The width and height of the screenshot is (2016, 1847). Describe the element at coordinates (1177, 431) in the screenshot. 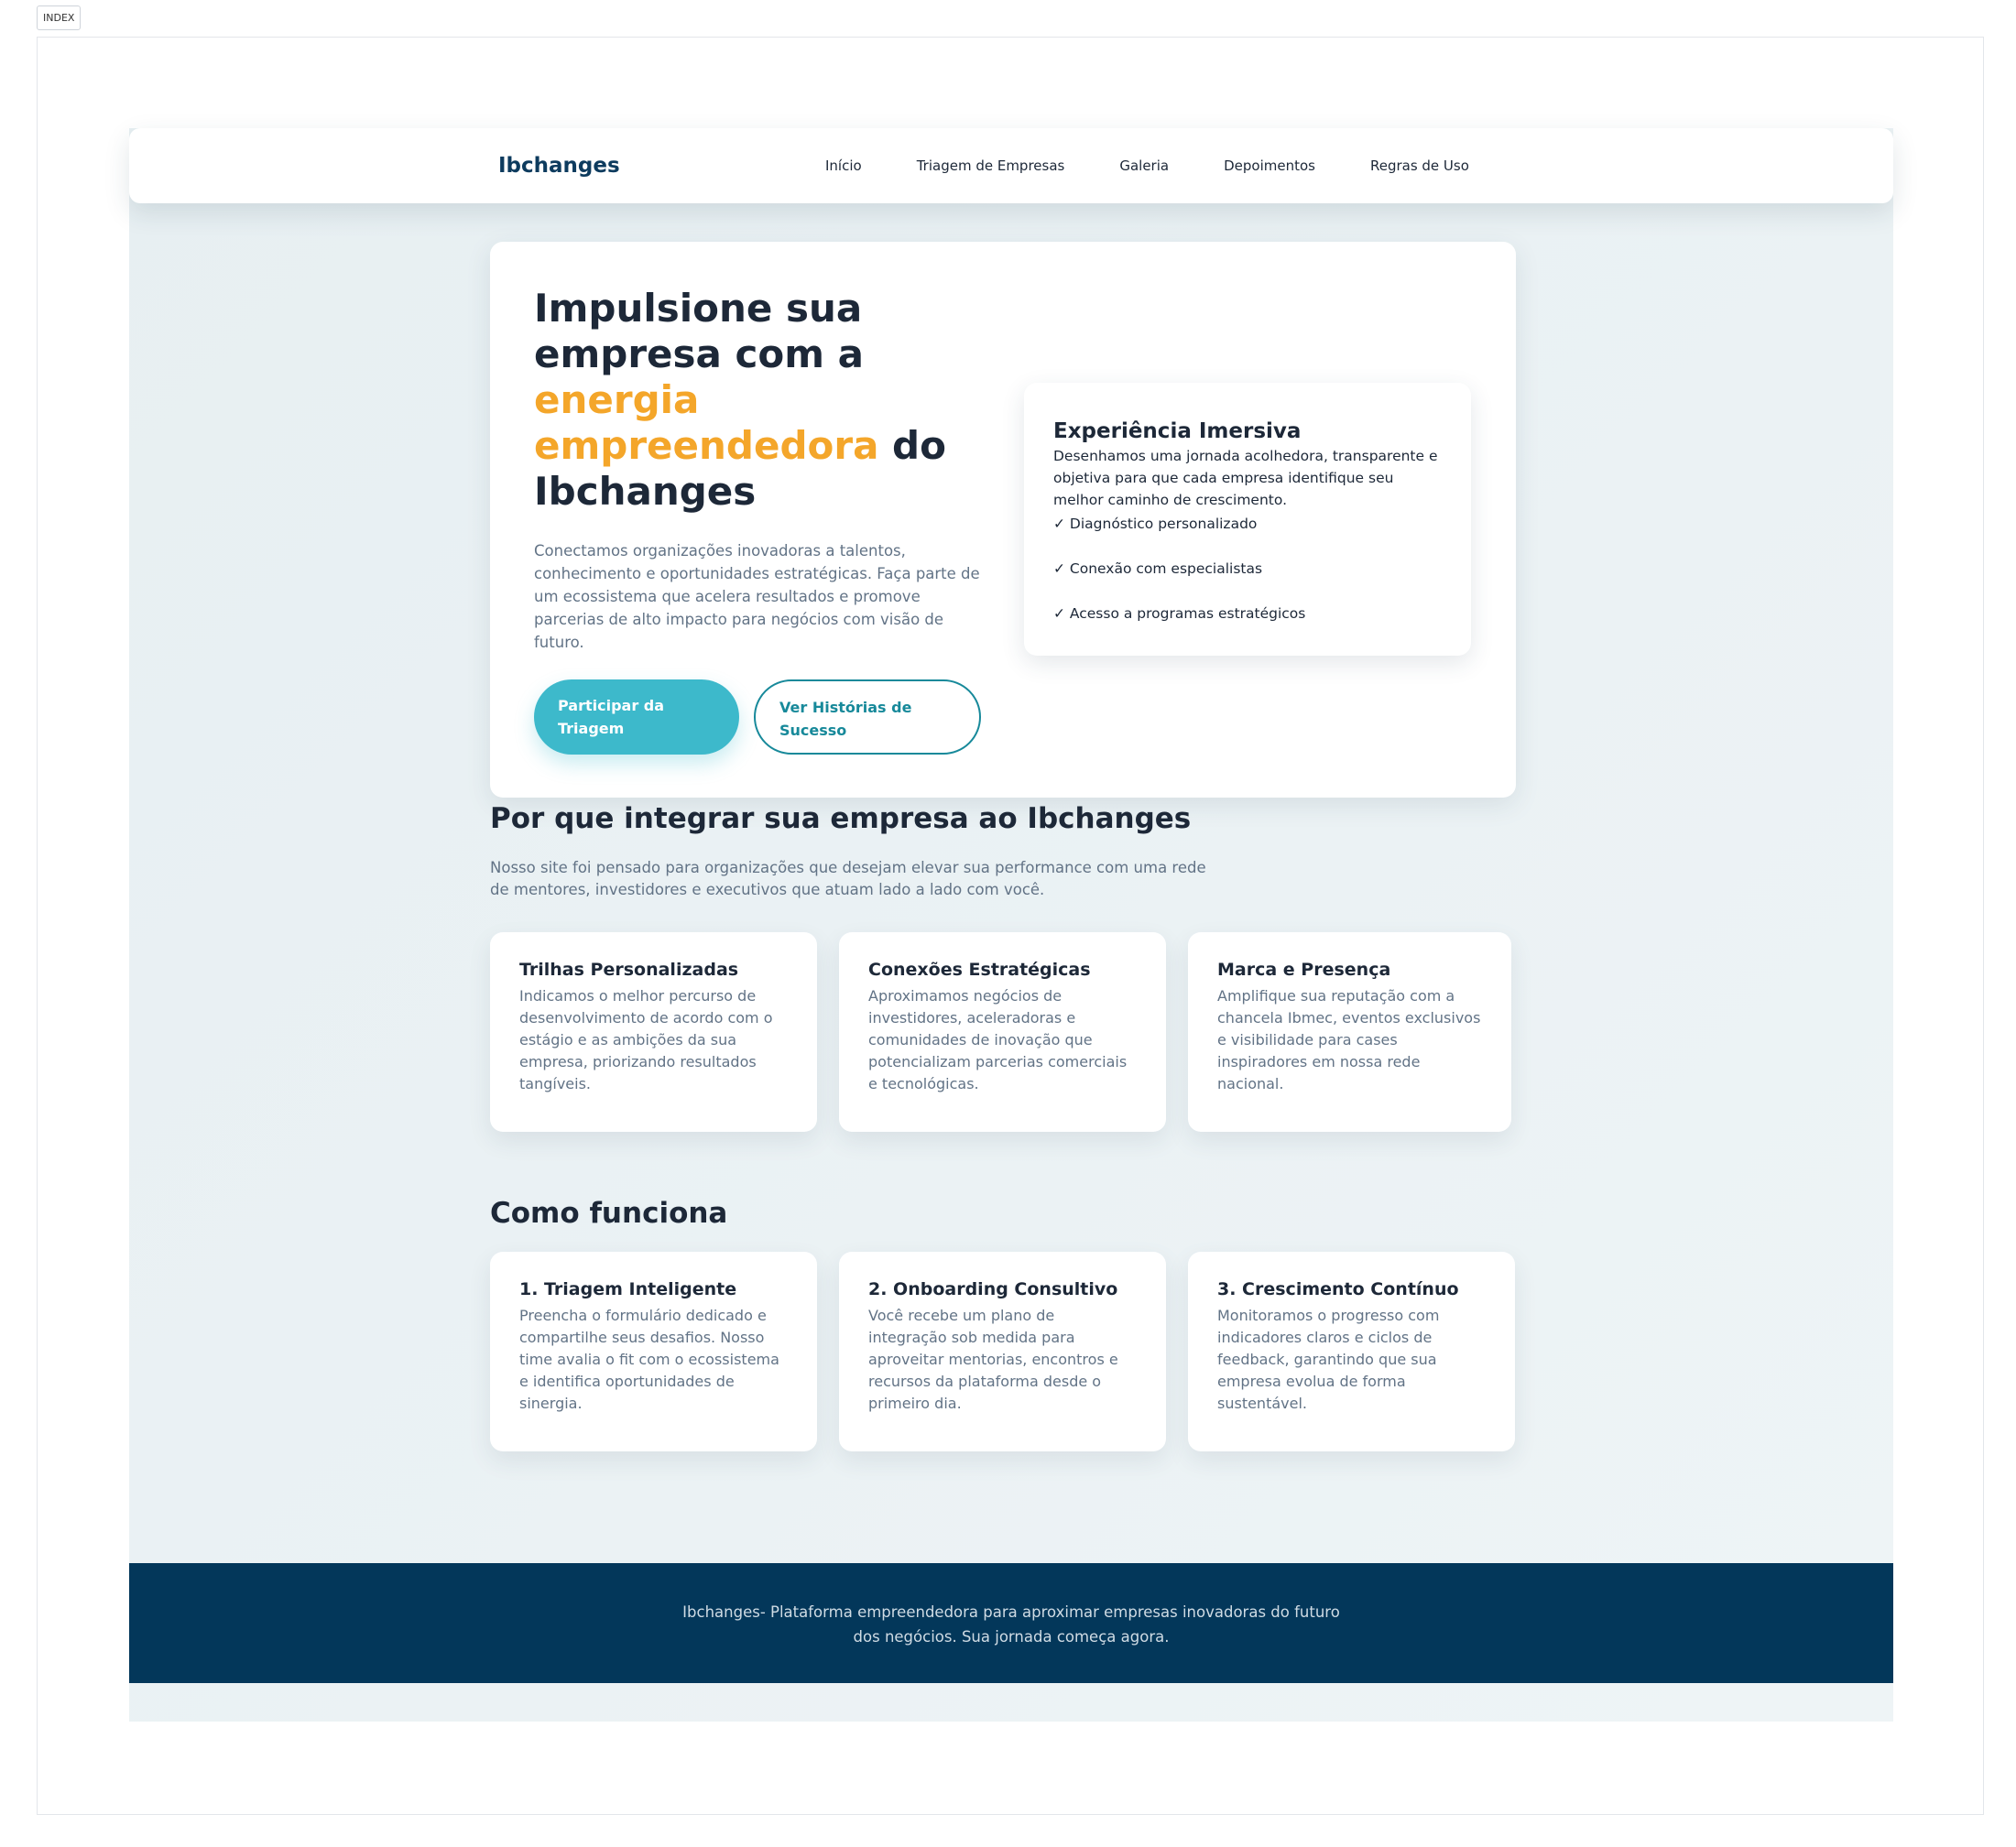

I see `experience-title: Experiência Imersiva` at that location.